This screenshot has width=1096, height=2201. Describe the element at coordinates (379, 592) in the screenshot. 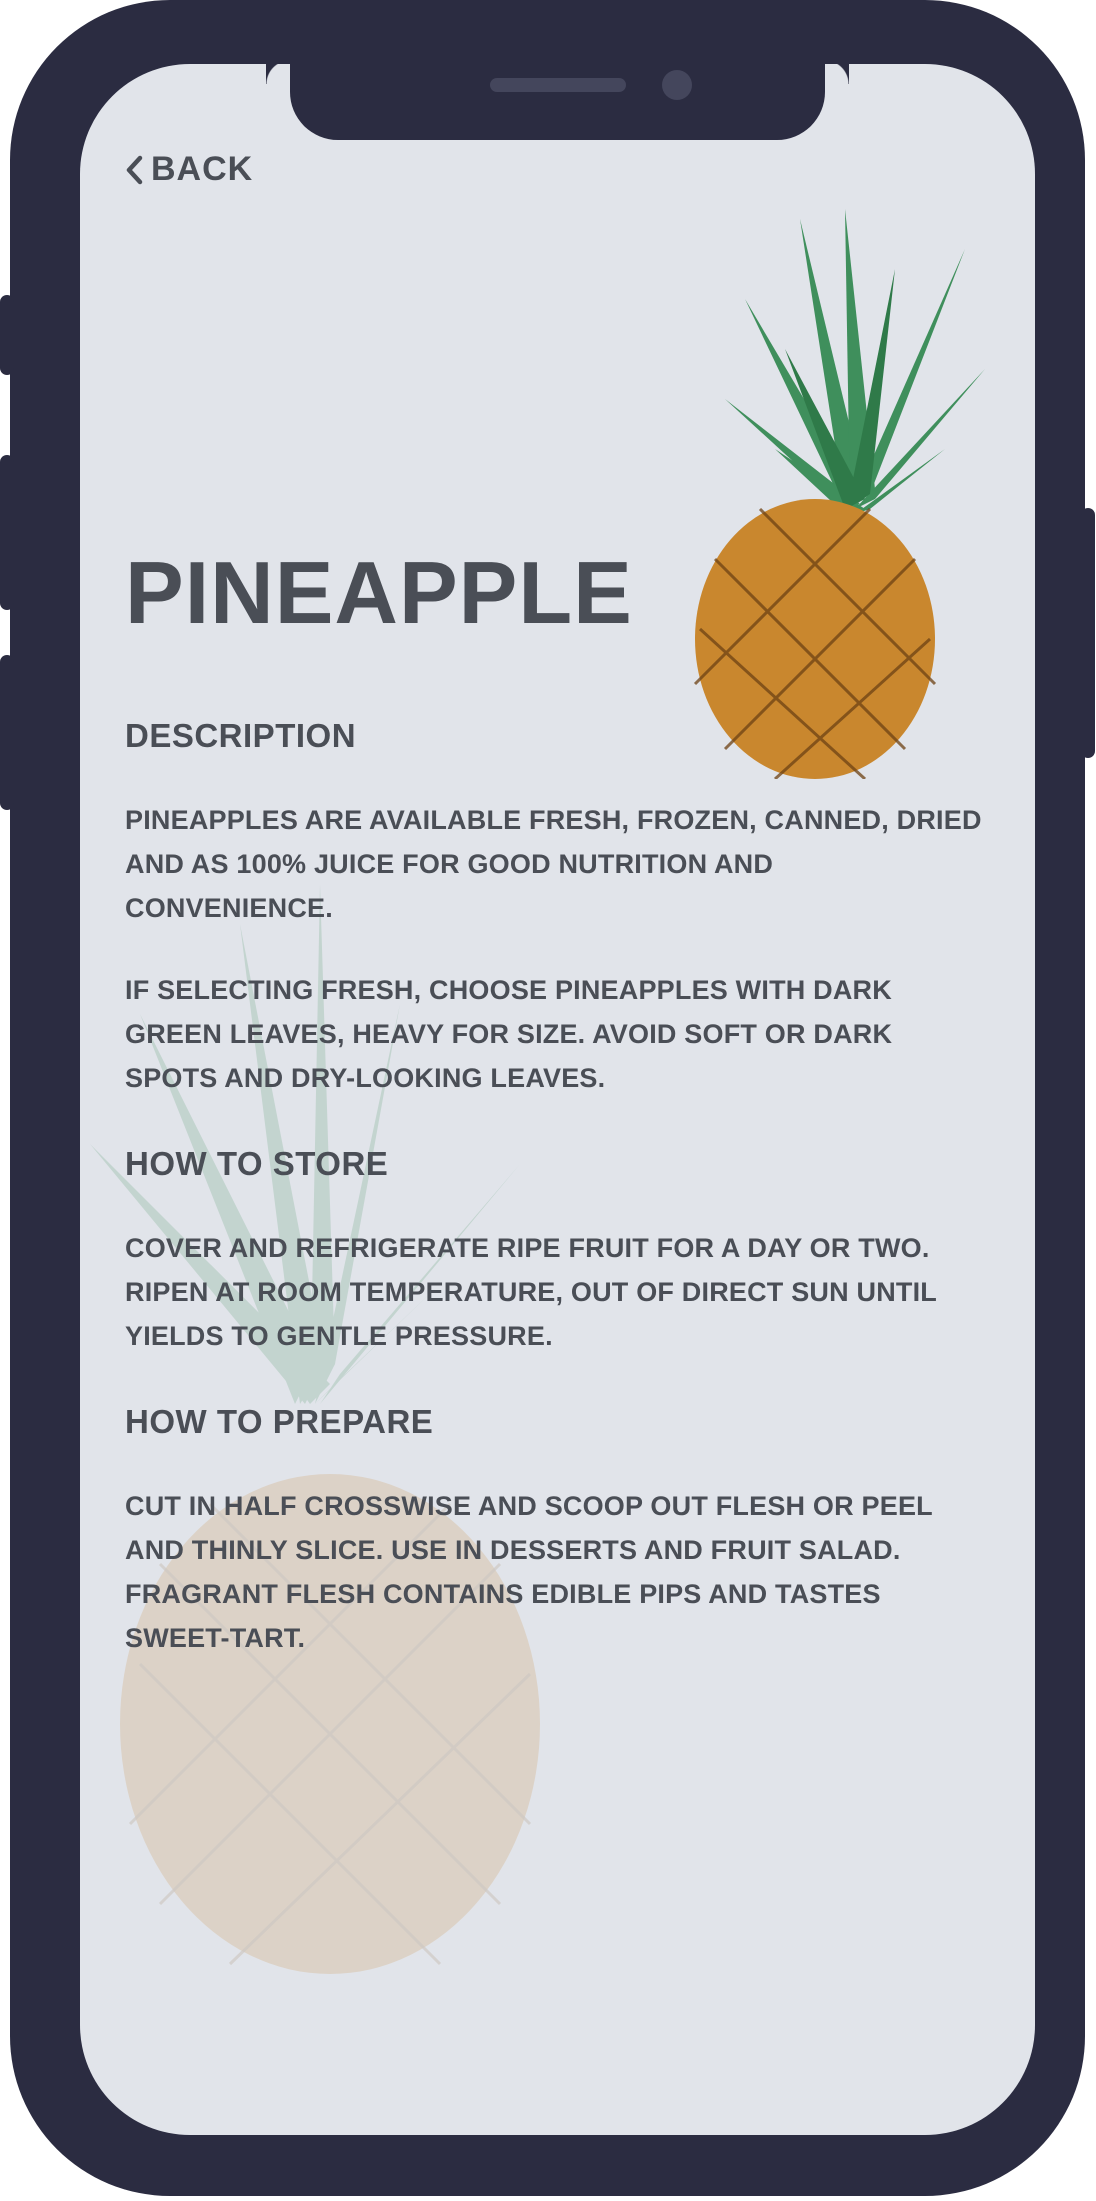

I see `page-title: PINEAPPLE` at that location.